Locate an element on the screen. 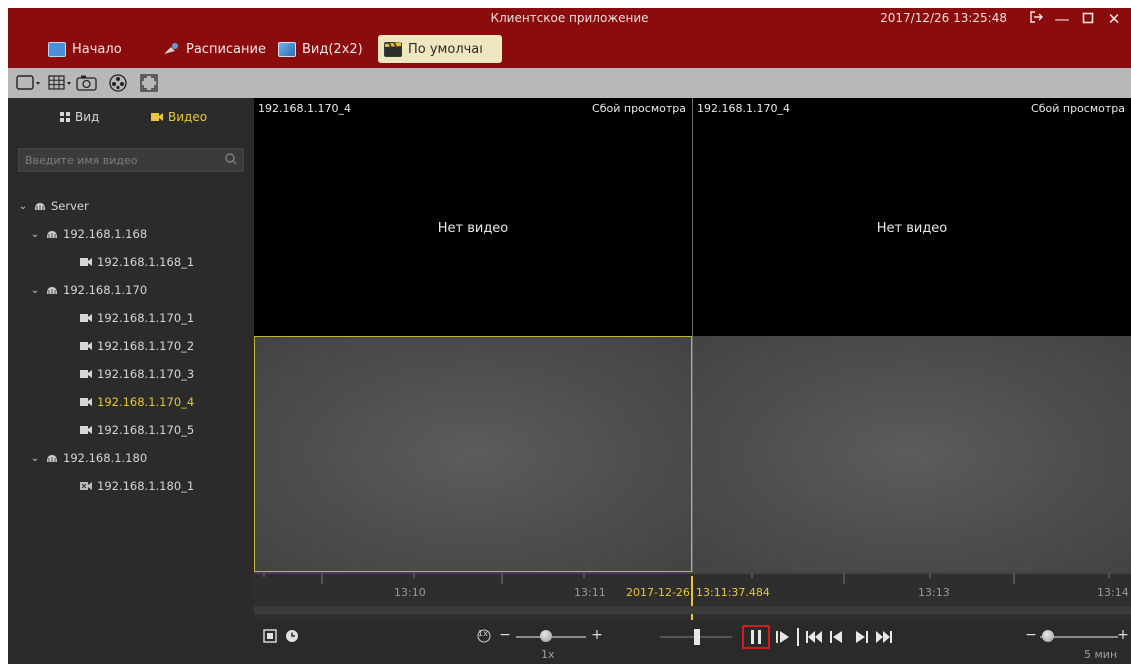  tab-video: Видео is located at coordinates (179, 117).